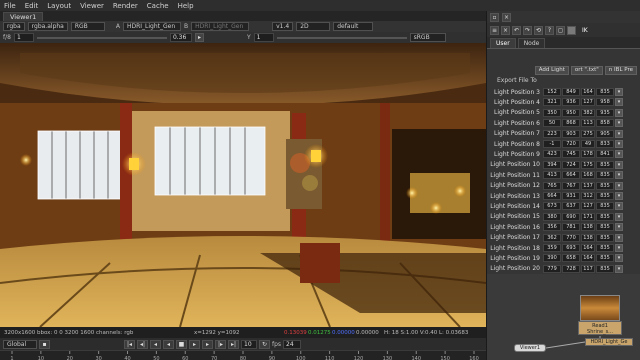 The height and width of the screenshot is (360, 640). I want to click on play-forward-icon: ▸, so click(194, 344).